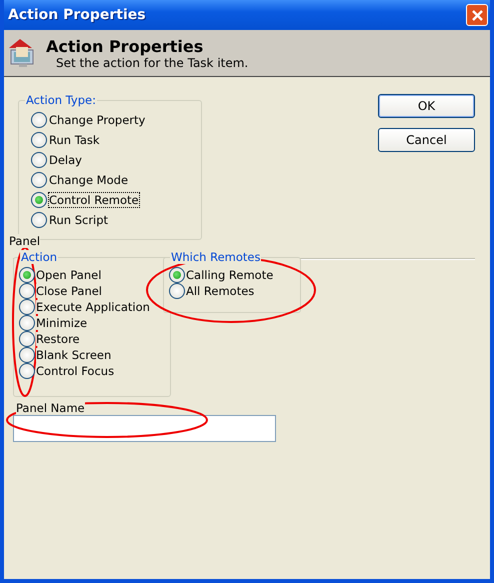 The height and width of the screenshot is (583, 494). I want to click on group-label: Action, so click(39, 257).